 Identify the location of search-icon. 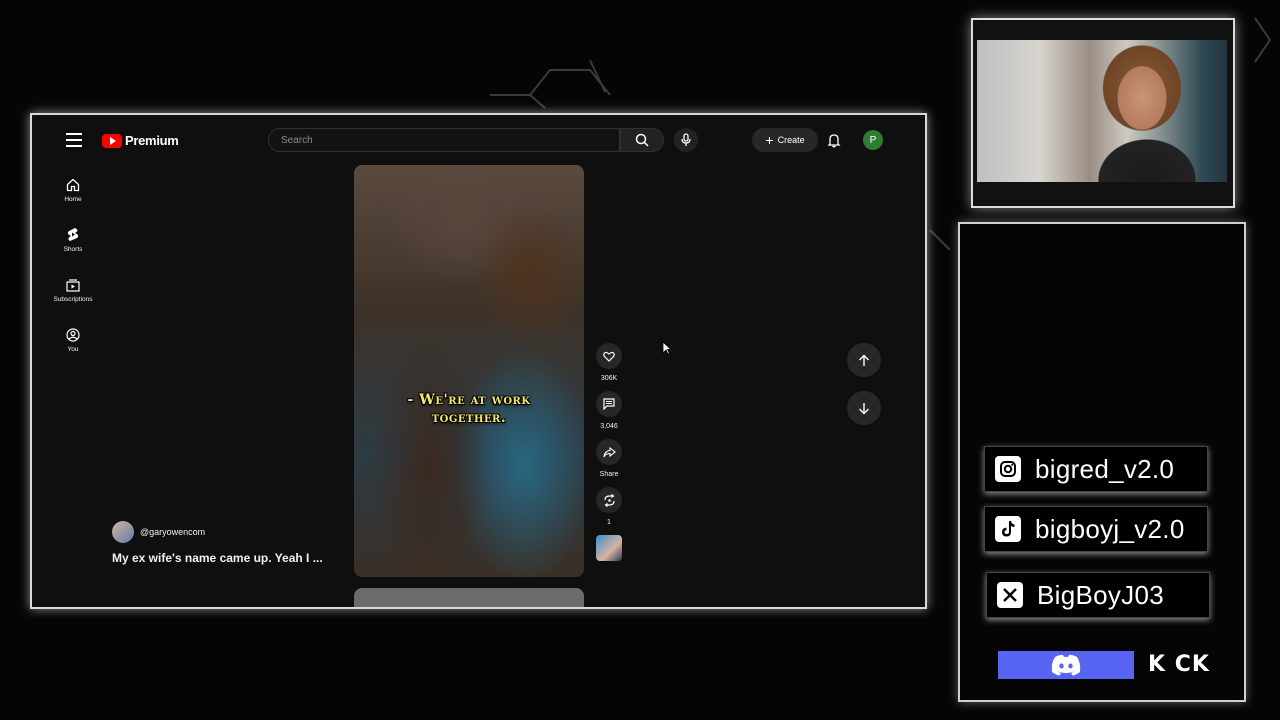
(642, 140).